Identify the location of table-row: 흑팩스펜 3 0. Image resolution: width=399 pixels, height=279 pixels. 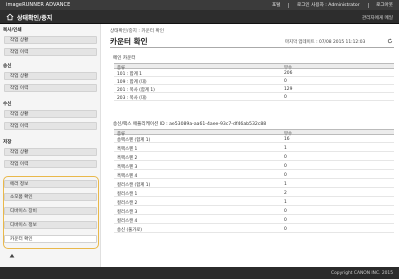
(254, 166).